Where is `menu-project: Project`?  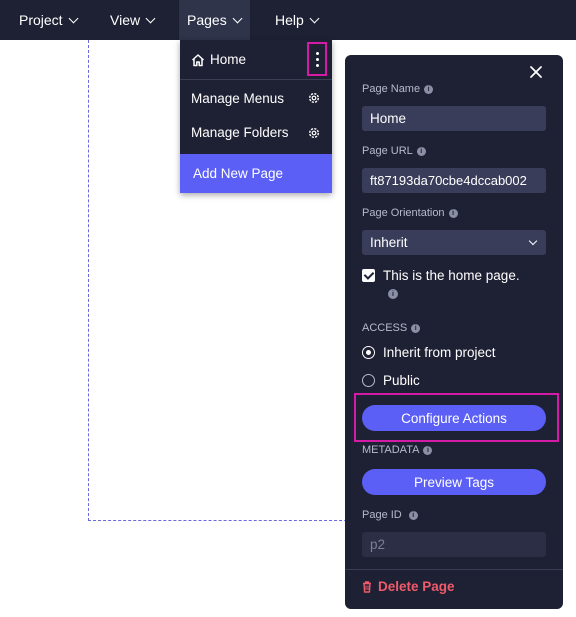
menu-project: Project is located at coordinates (48, 20).